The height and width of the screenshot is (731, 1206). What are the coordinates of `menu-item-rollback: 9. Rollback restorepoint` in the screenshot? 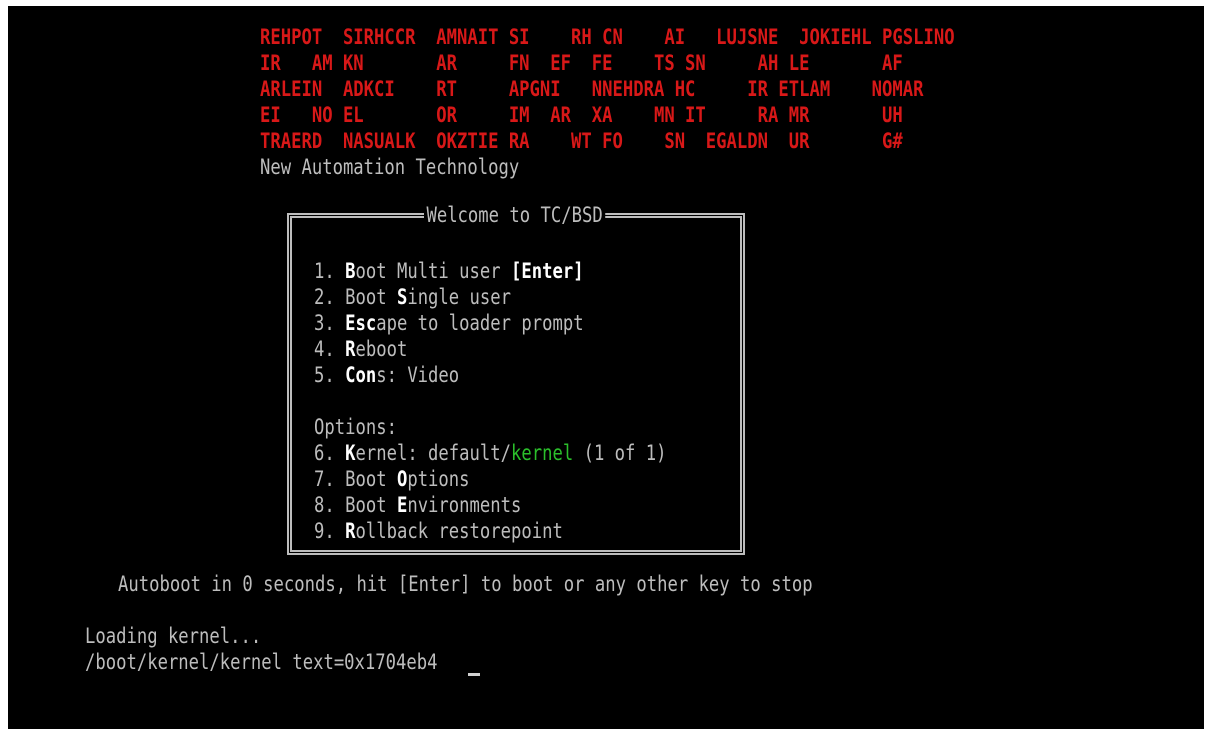 It's located at (438, 531).